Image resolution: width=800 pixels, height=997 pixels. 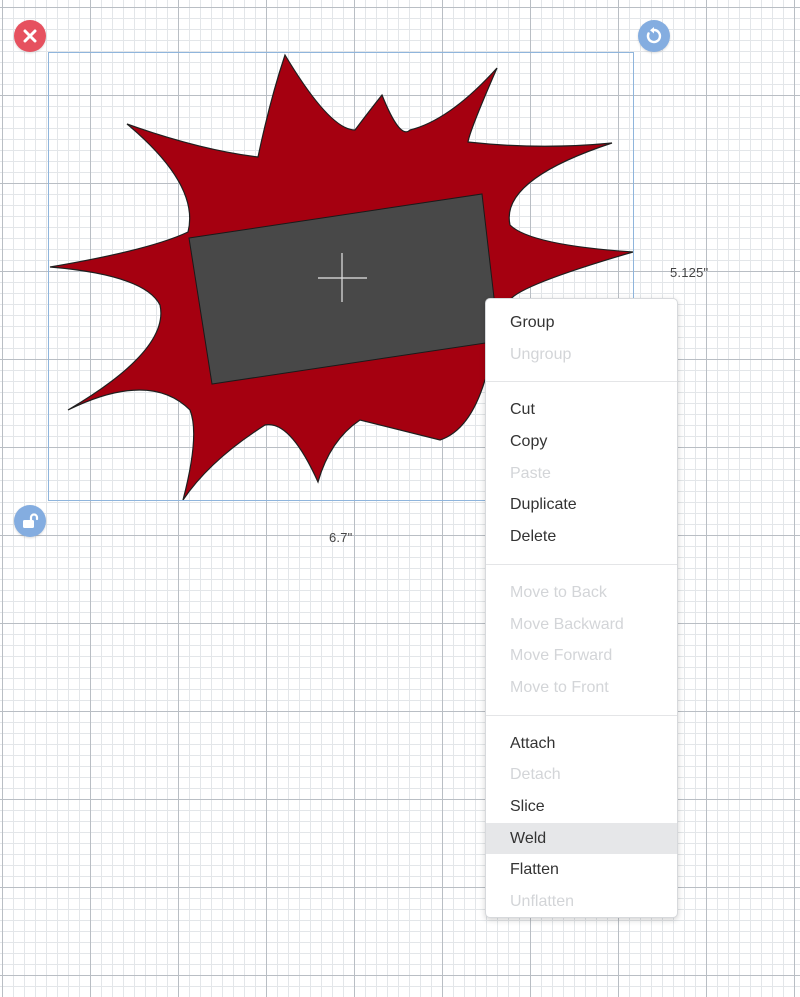 I want to click on lock-handle, so click(x=30, y=521).